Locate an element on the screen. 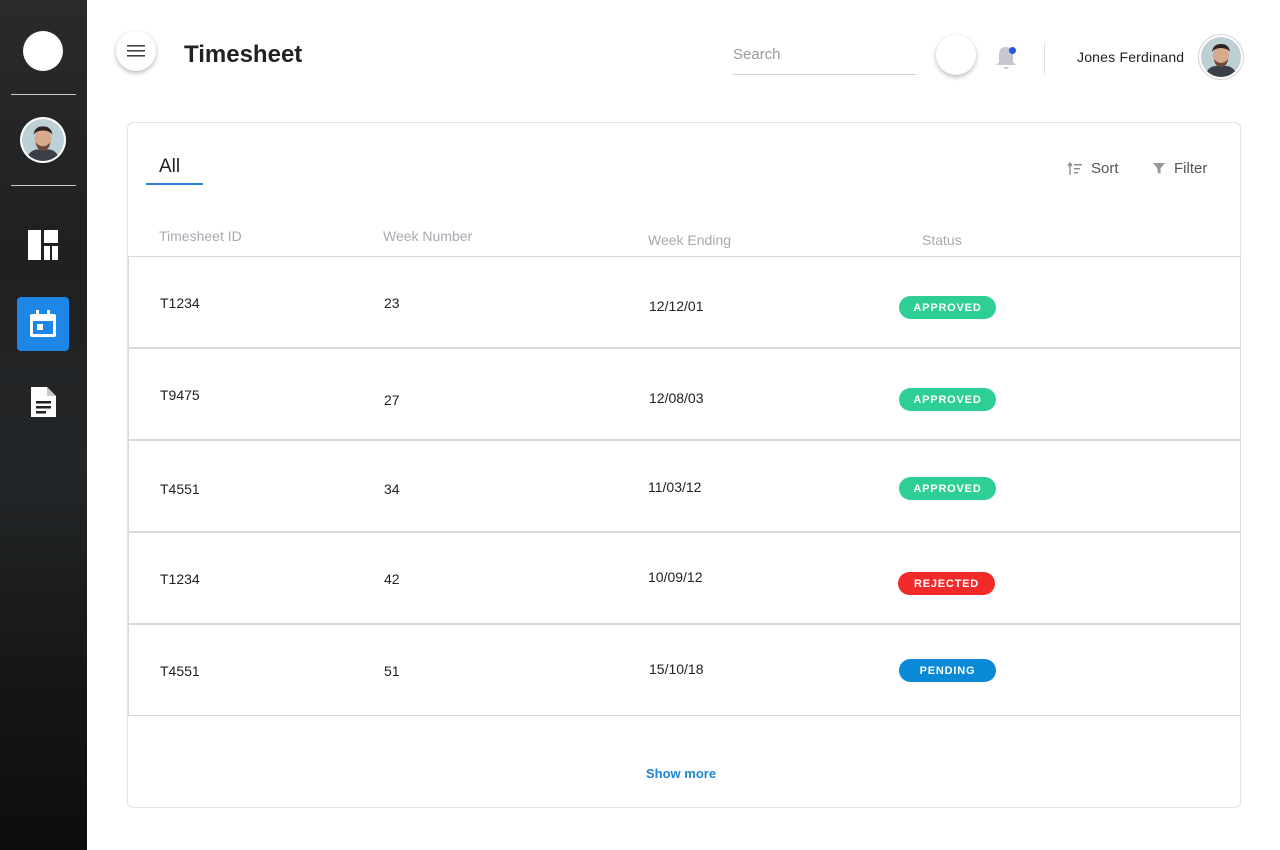 The image size is (1280, 850). cell-week-ending: 10/09/12 is located at coordinates (675, 577).